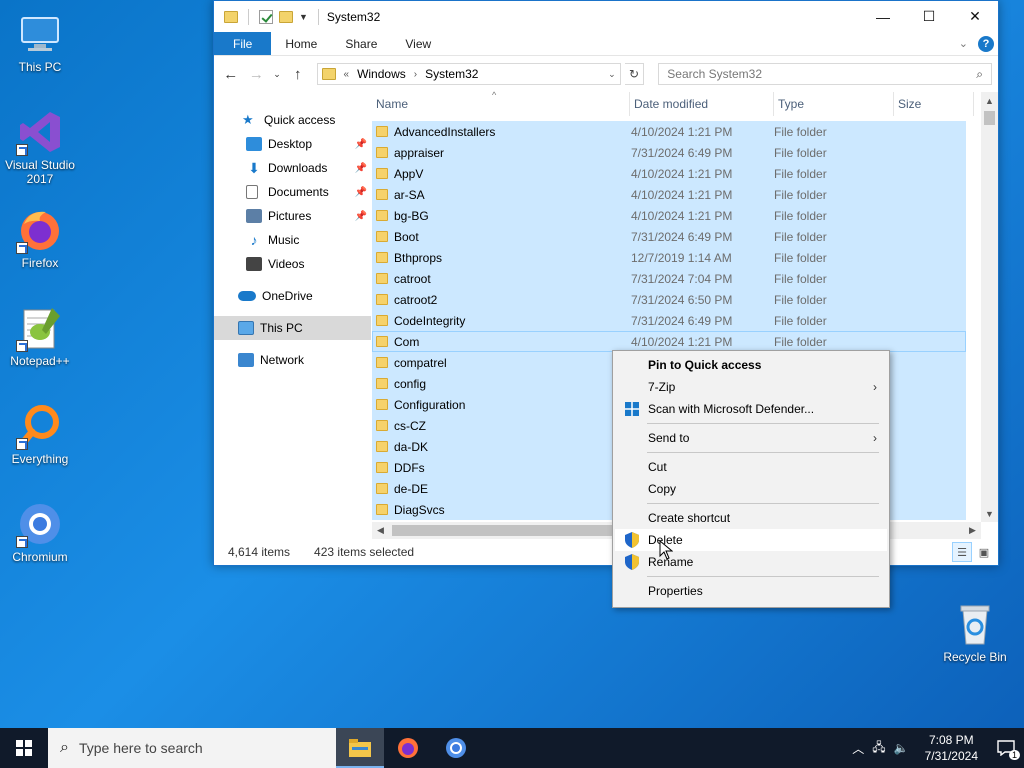 This screenshot has height=768, width=1024. What do you see at coordinates (606, 16) in the screenshot?
I see `title-bar: ▼ System32 — ☐ ✕` at bounding box center [606, 16].